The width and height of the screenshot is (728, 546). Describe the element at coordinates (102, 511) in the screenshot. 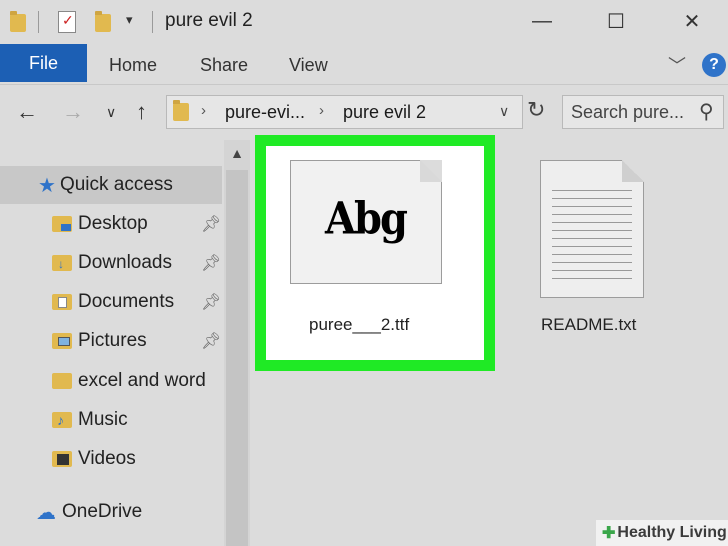

I see `sidebar-item-label: OneDrive` at that location.